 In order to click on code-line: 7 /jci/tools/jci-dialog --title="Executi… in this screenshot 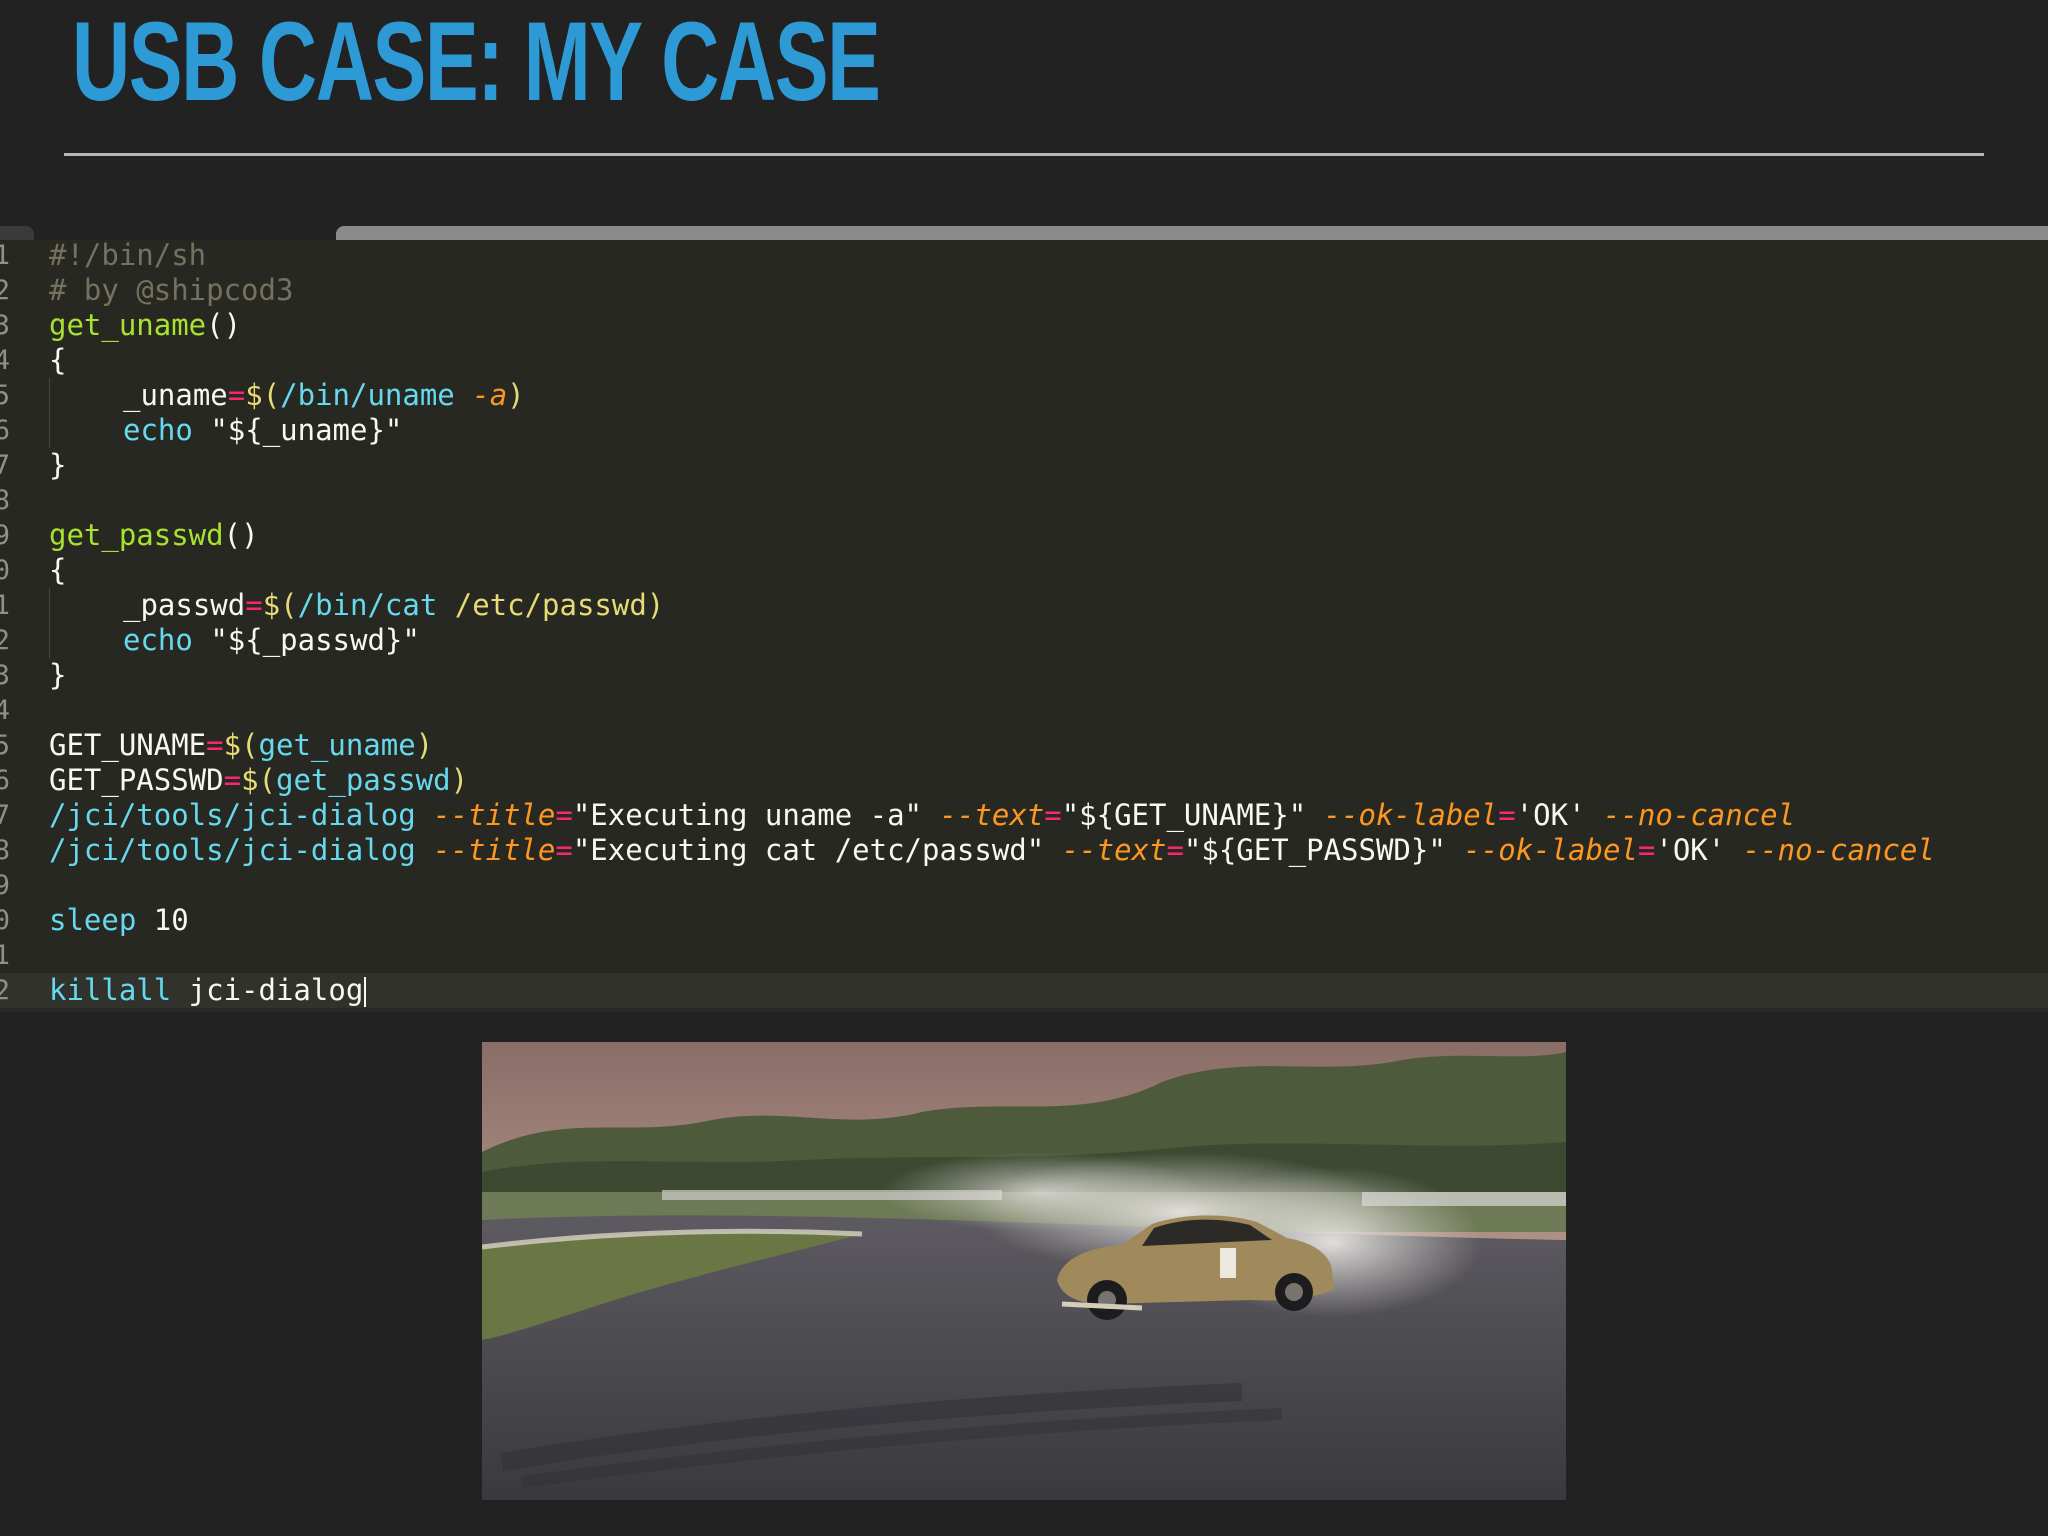, I will do `click(1024, 815)`.